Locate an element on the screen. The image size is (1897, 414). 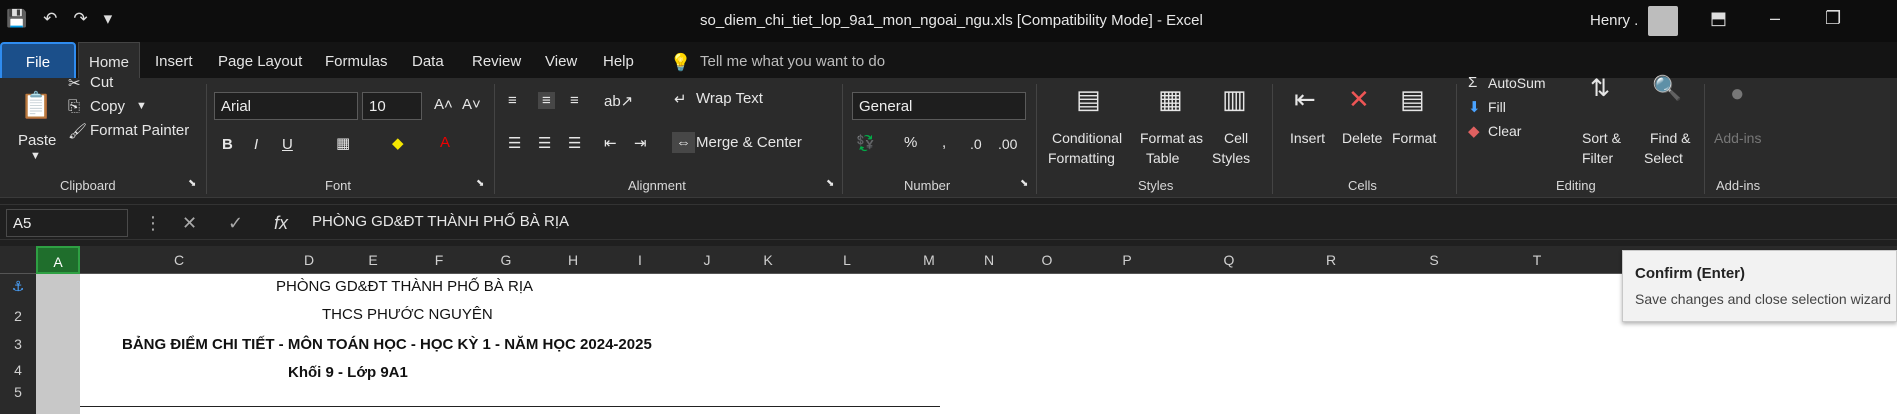
font-name-select: Arial is located at coordinates (286, 106).